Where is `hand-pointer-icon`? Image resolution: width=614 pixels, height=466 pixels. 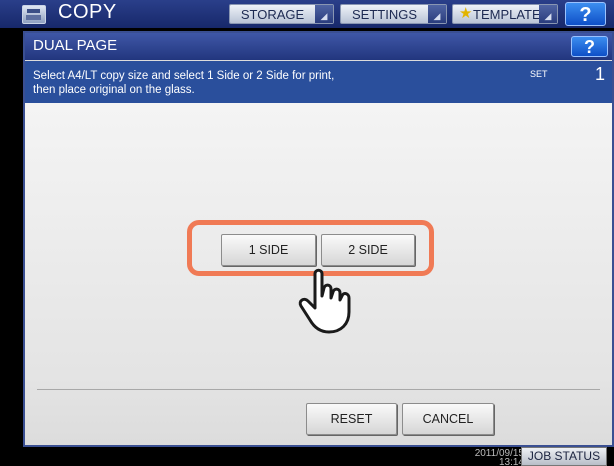
hand-pointer-icon is located at coordinates (324, 301).